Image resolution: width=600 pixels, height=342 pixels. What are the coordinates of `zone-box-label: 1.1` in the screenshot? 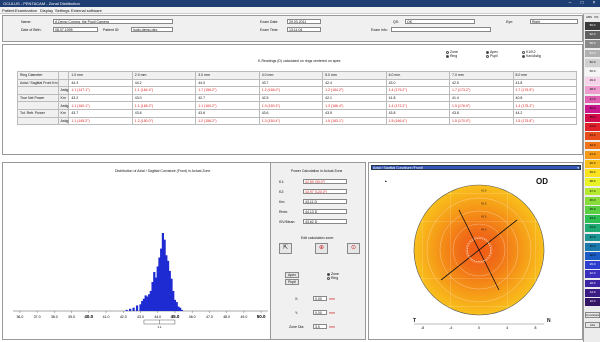 It's located at (159, 327).